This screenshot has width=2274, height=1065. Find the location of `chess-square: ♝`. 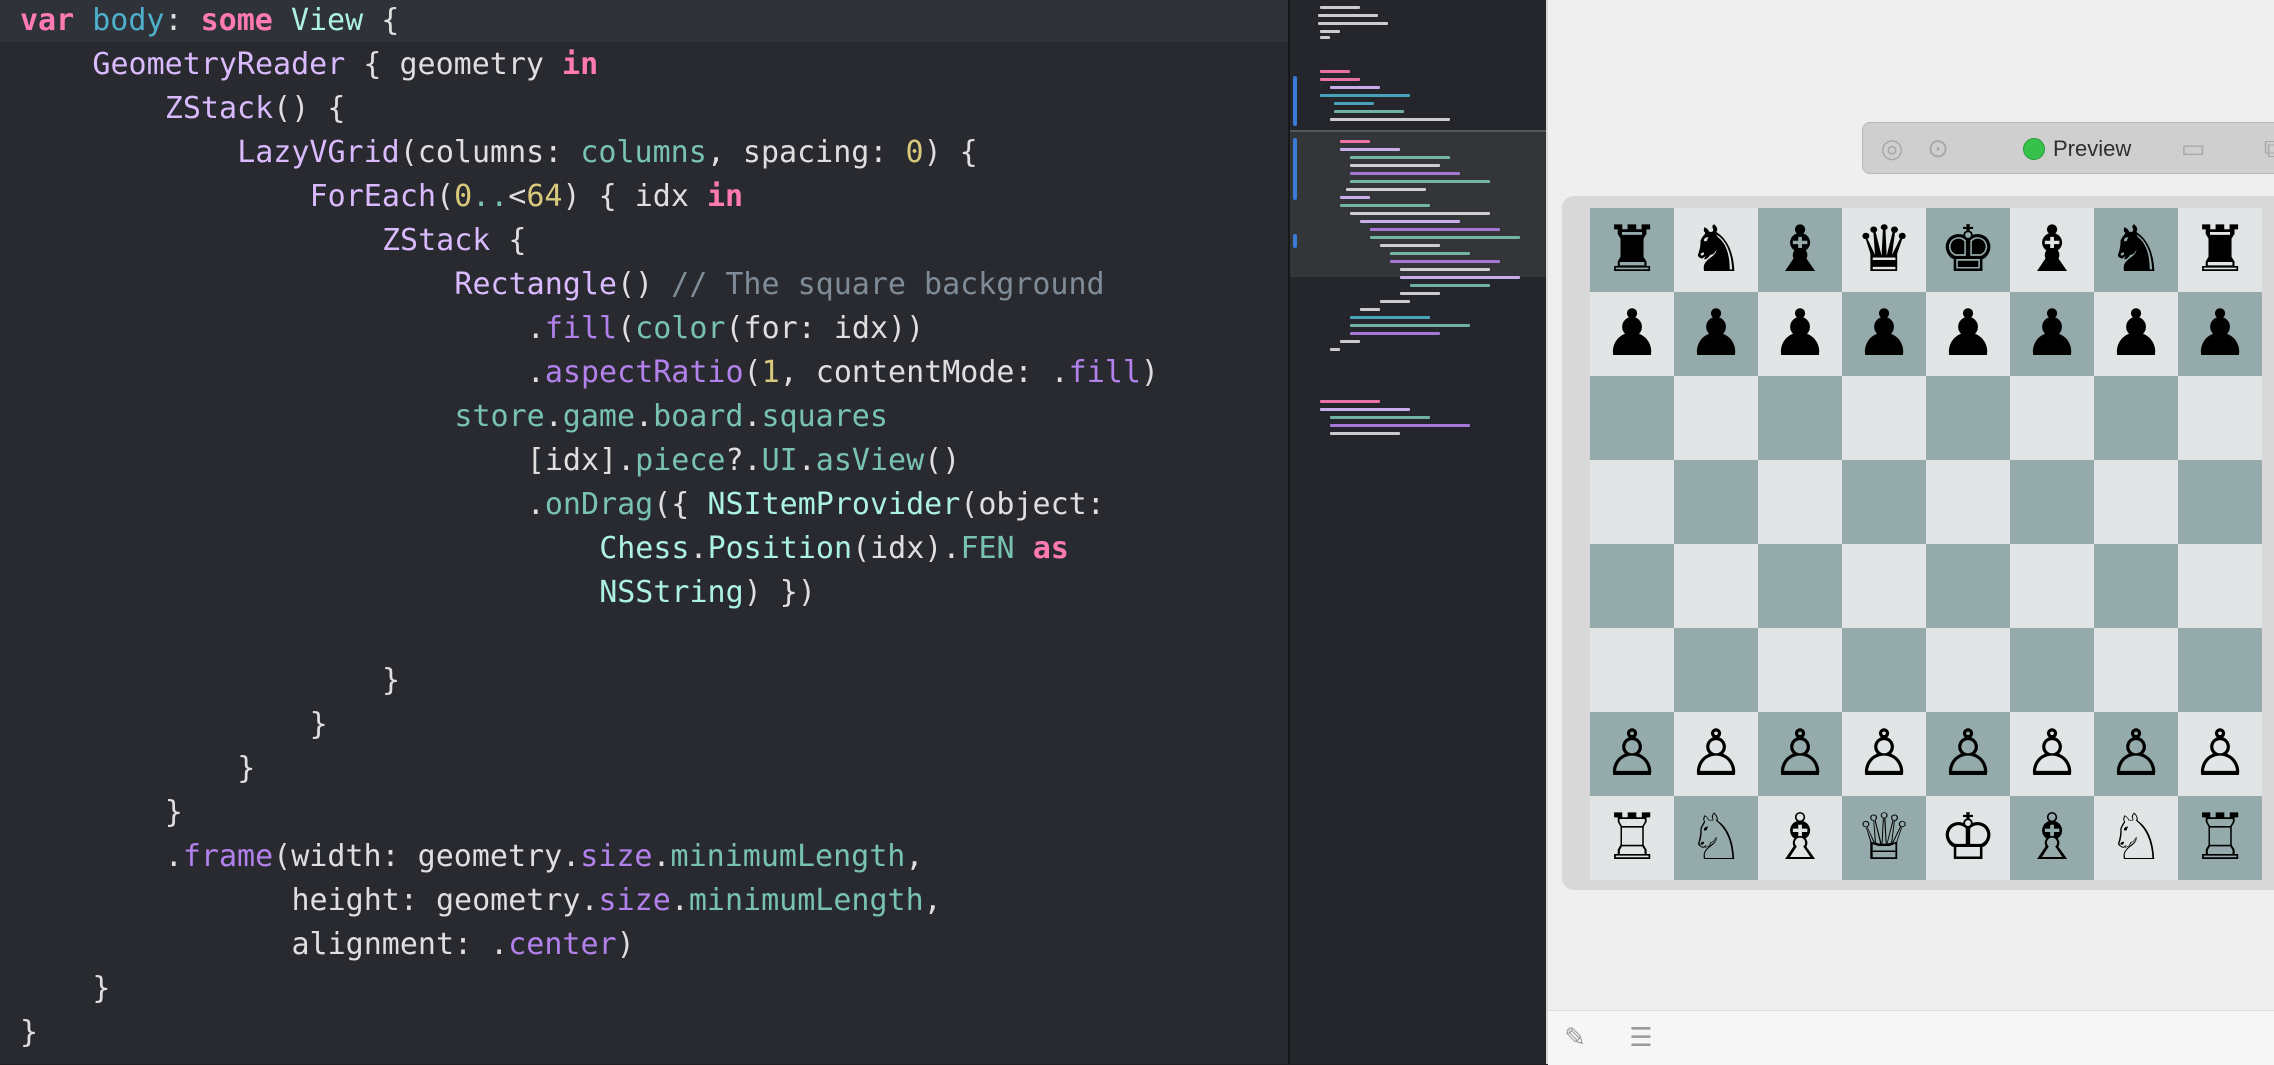

chess-square: ♝ is located at coordinates (2052, 250).